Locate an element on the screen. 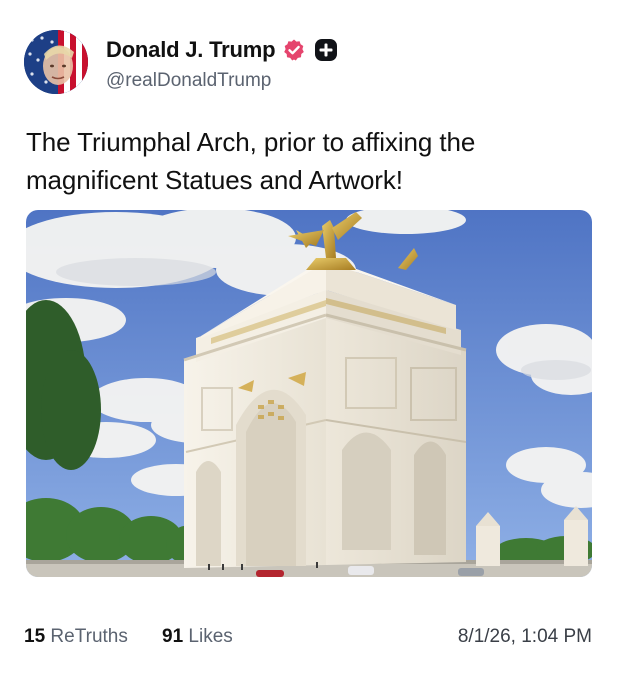 The height and width of the screenshot is (680, 617). flag-portrait-avatar is located at coordinates (56, 62).